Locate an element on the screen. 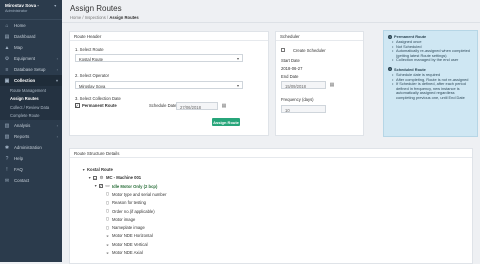  sidebar-item-label: FAQ is located at coordinates (18, 169).